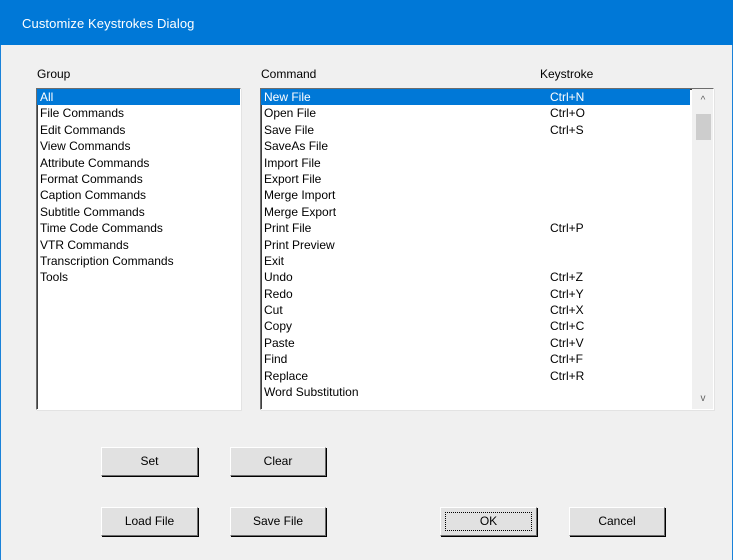  What do you see at coordinates (149, 521) in the screenshot?
I see `load-file-button: Load File` at bounding box center [149, 521].